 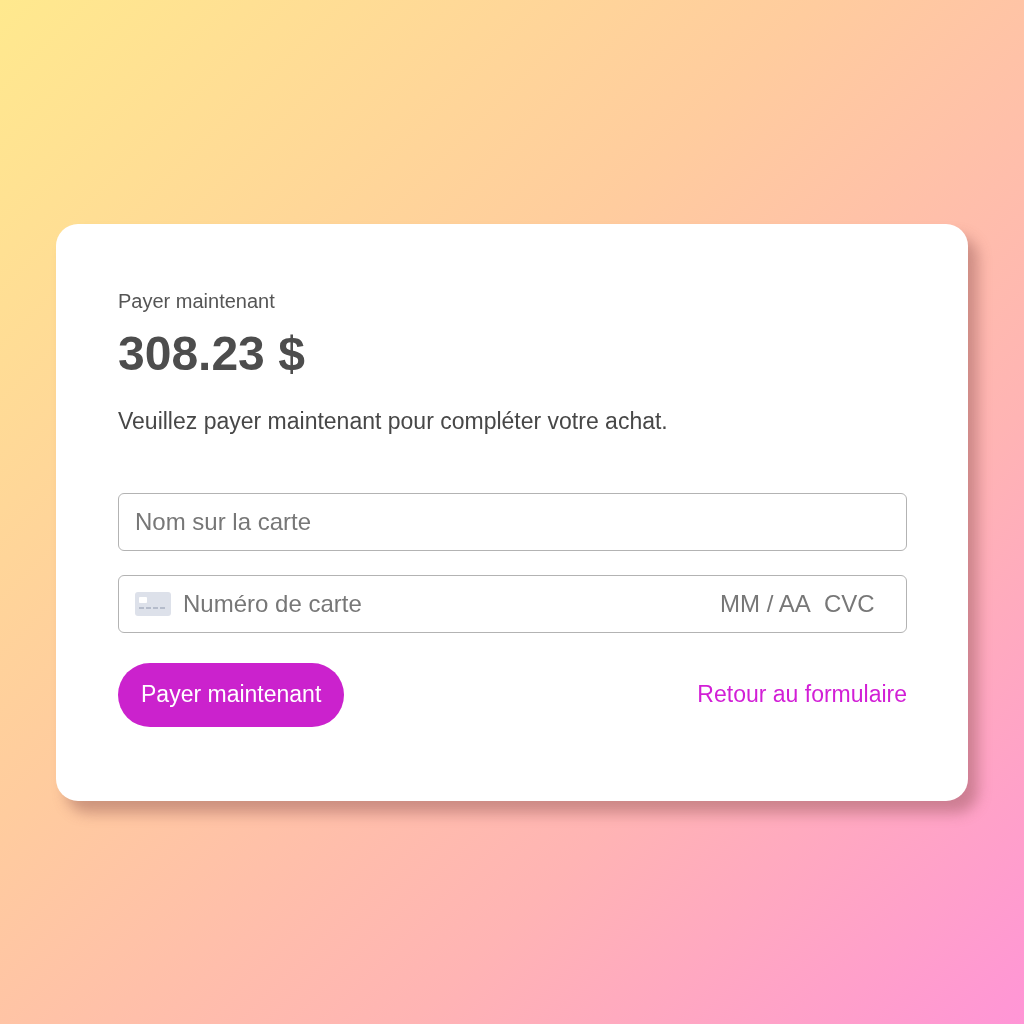 I want to click on name-input-field: Nom sur la carte, so click(x=512, y=521).